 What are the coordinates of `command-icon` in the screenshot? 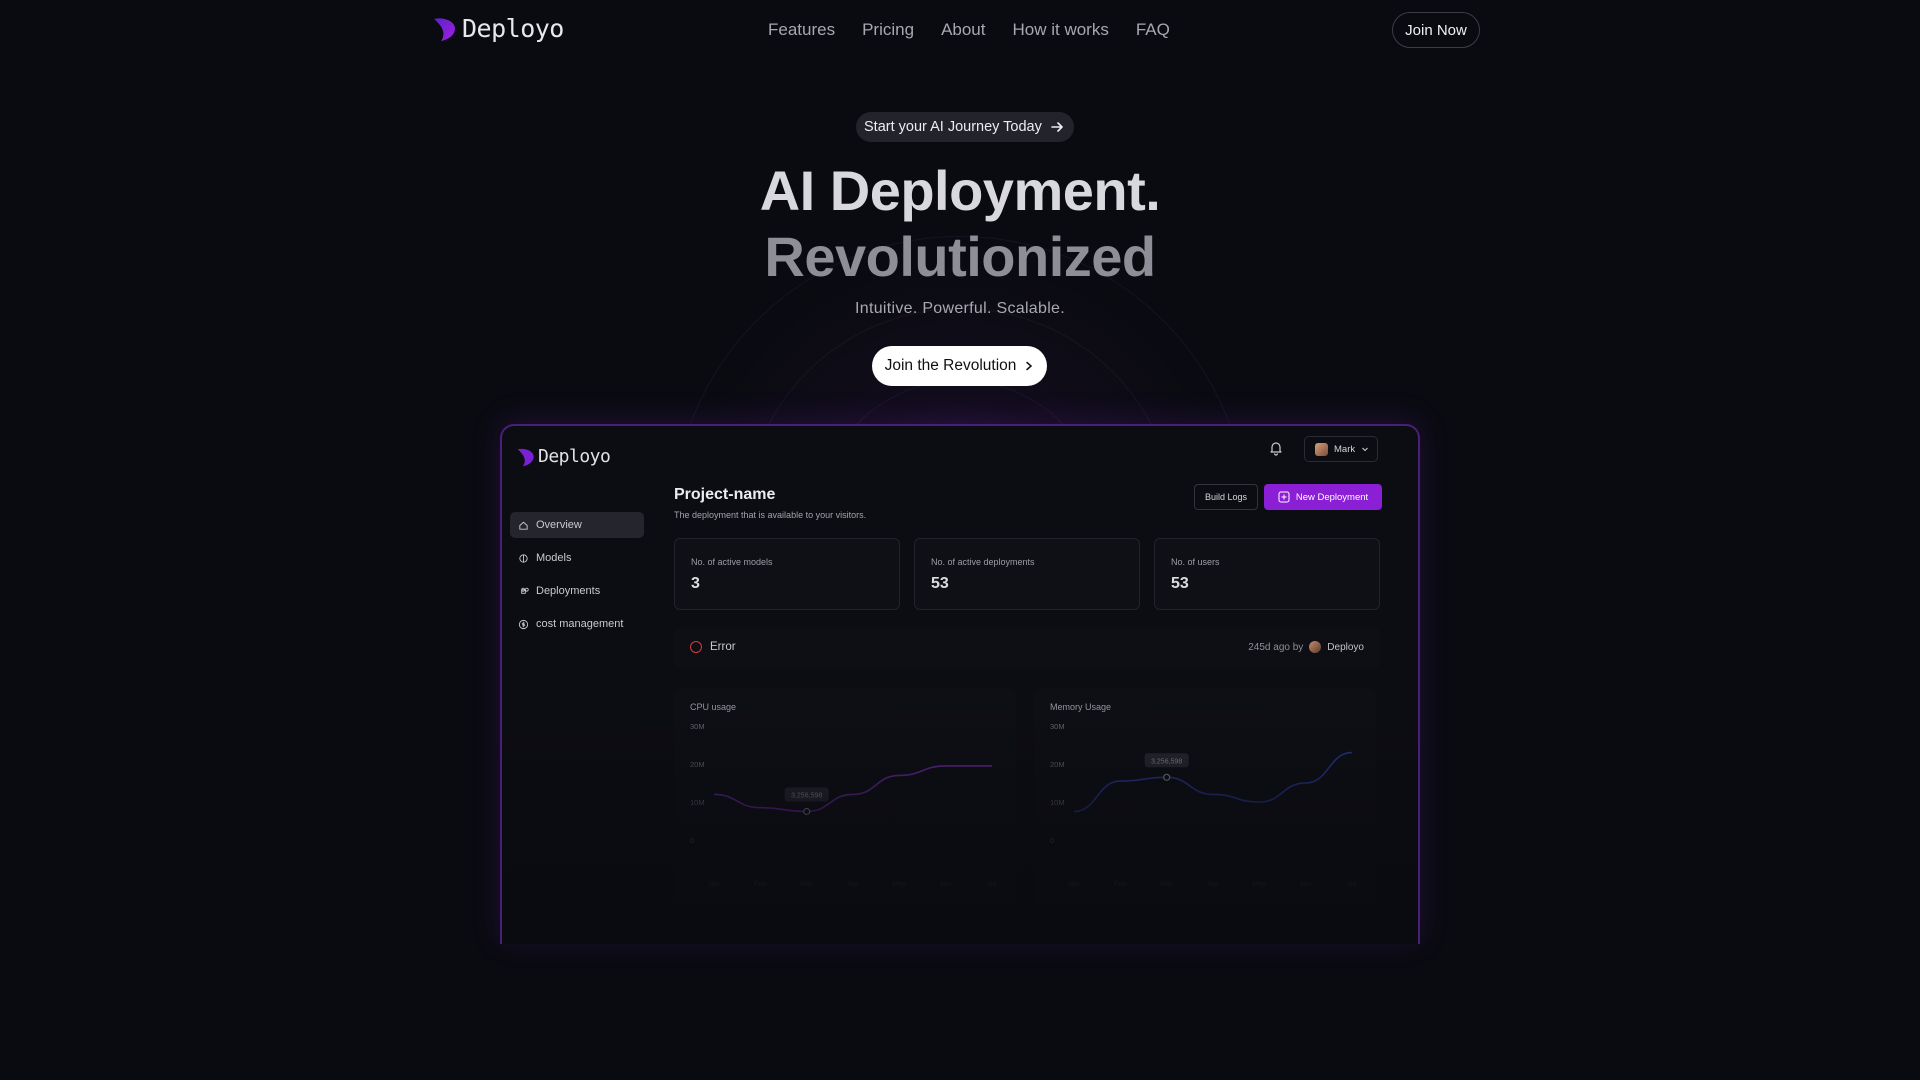 It's located at (525, 590).